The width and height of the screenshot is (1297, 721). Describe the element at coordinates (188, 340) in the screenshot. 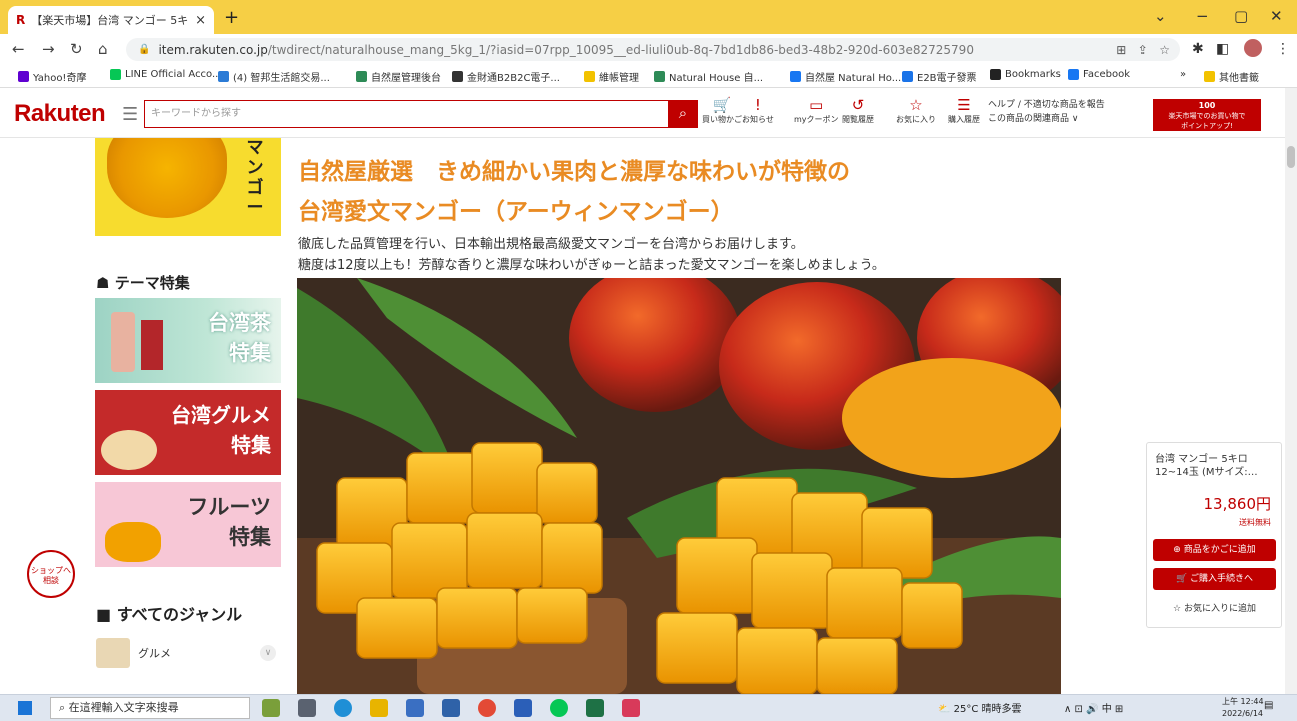

I see `theme-taiwan-tea: 台湾茶 特集` at that location.